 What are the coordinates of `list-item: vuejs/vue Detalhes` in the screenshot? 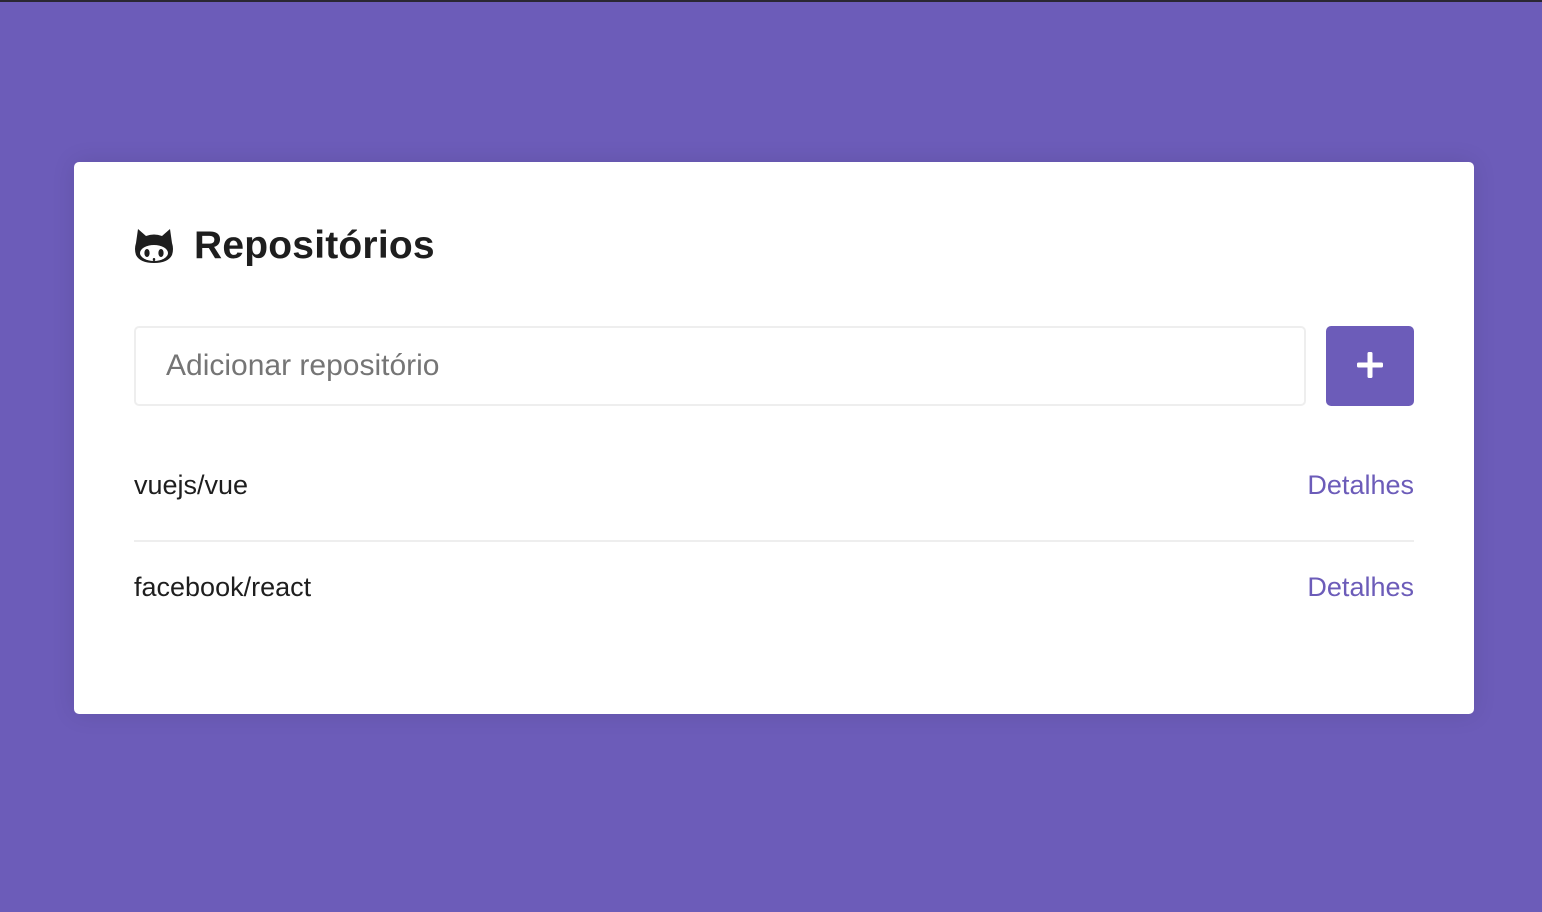 It's located at (774, 503).